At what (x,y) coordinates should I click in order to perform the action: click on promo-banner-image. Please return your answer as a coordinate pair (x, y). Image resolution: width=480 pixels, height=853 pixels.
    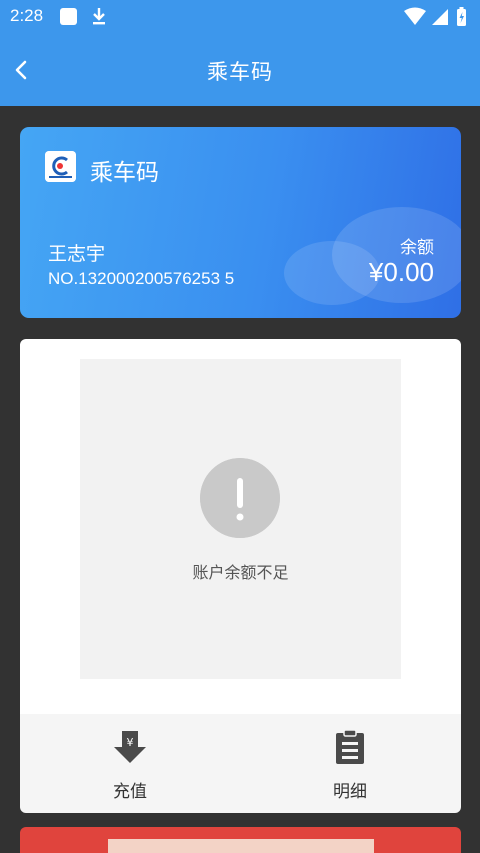
    Looking at the image, I should click on (241, 846).